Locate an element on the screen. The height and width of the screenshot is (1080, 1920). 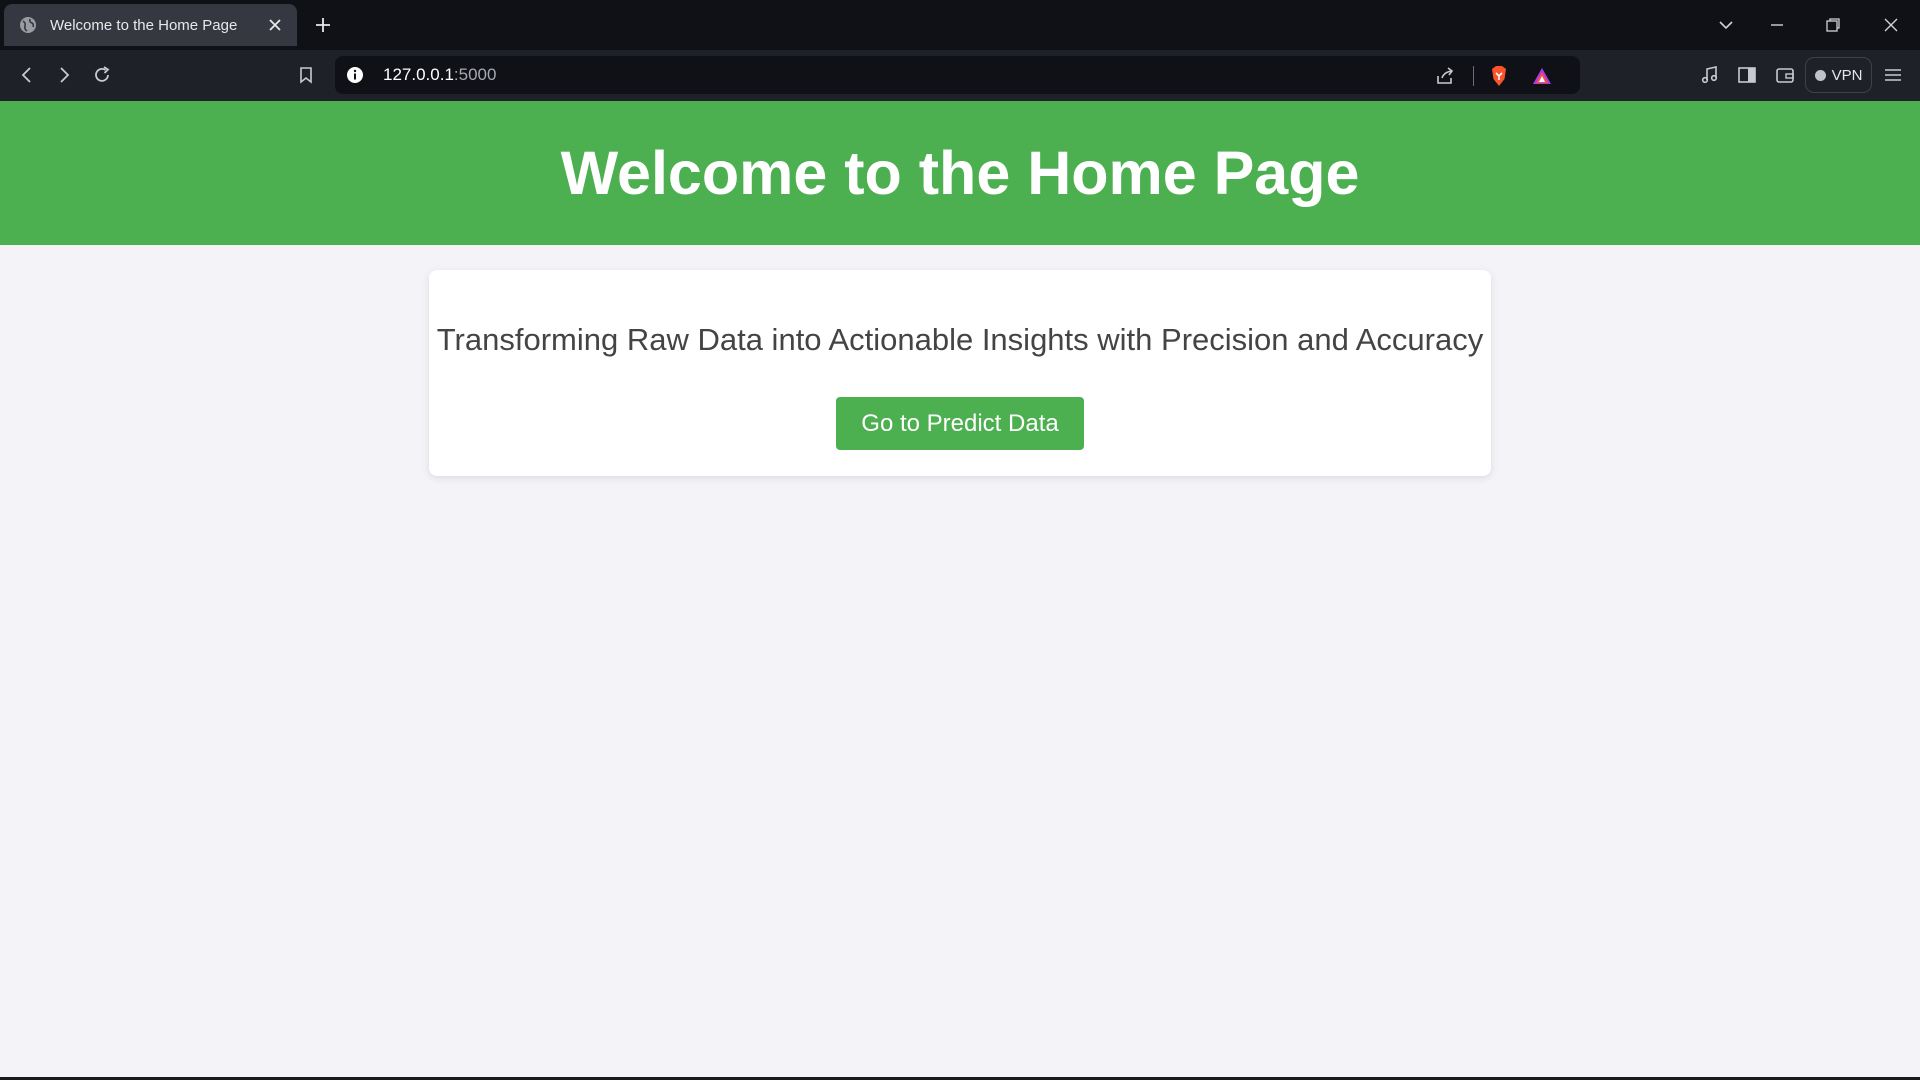
brave-shield-icon is located at coordinates (1499, 76).